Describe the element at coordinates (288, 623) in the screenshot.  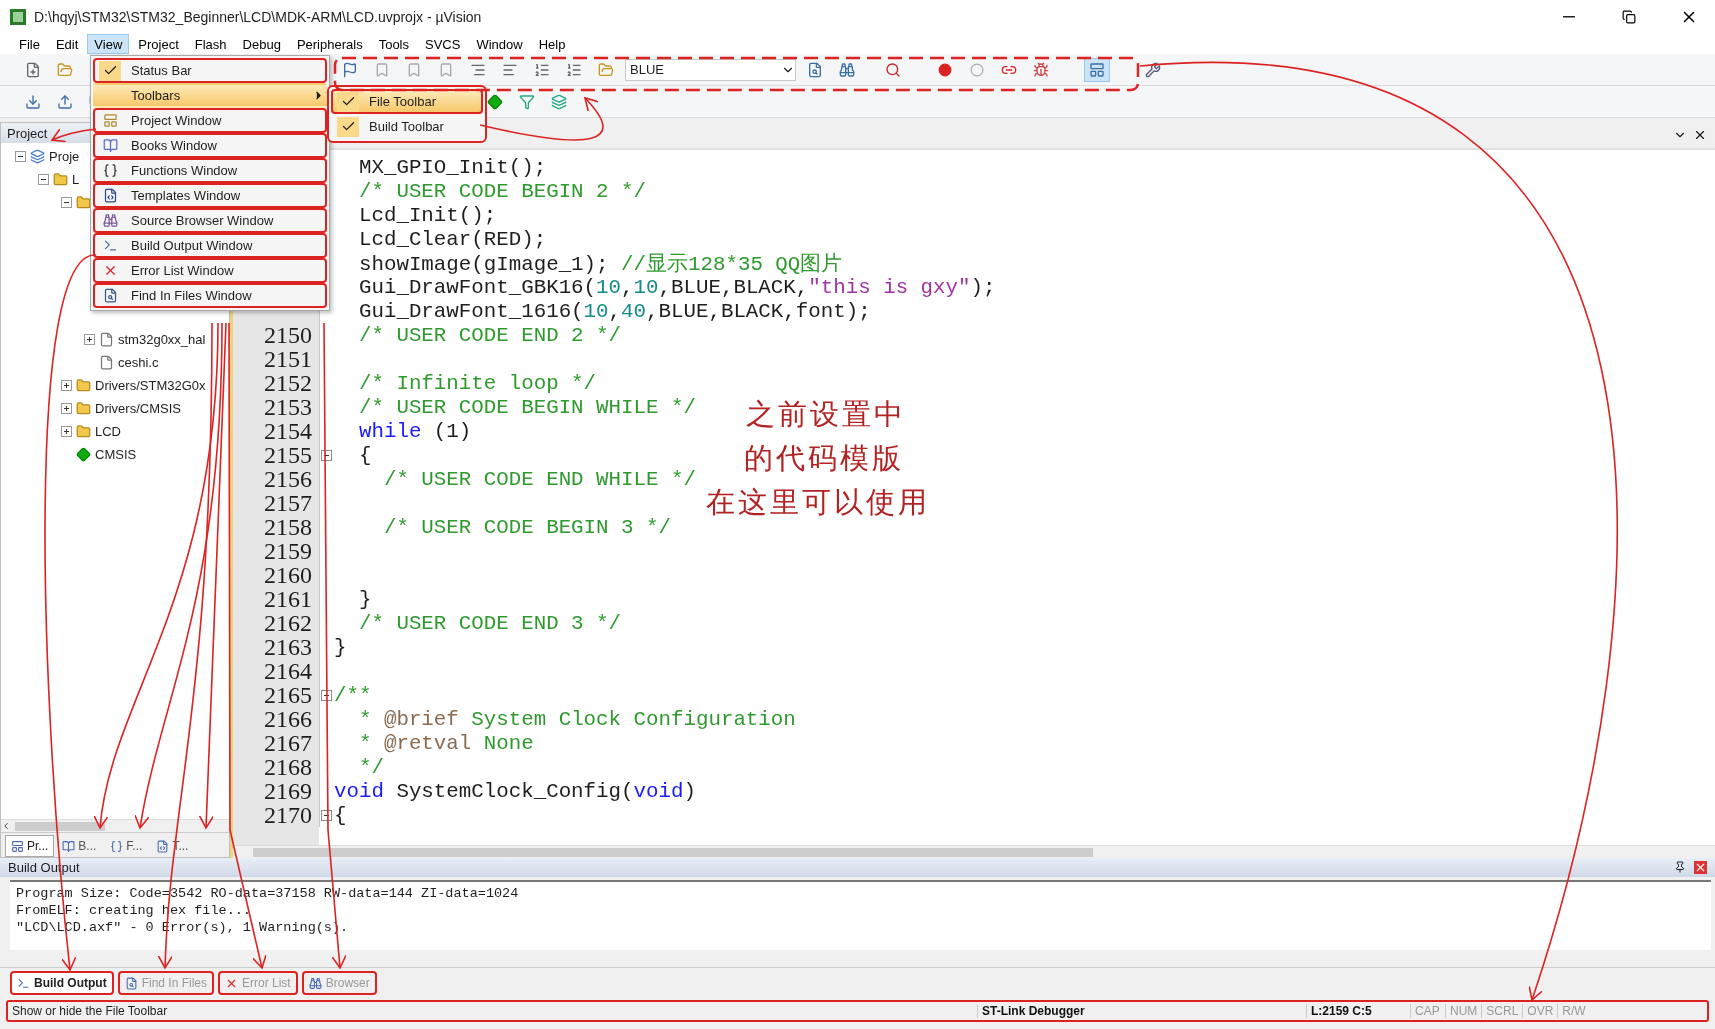
I see `line-number: 2162` at that location.